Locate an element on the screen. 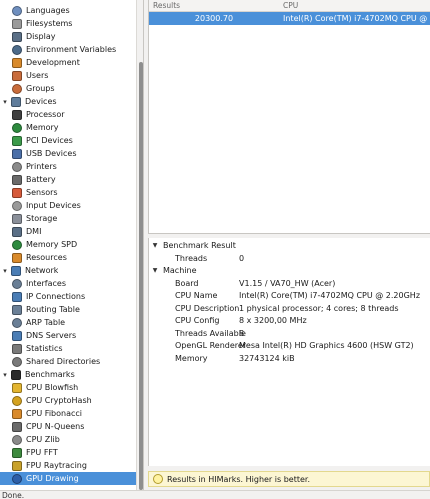 The height and width of the screenshot is (499, 430). tree-item-memory: Memory is located at coordinates (68, 127).